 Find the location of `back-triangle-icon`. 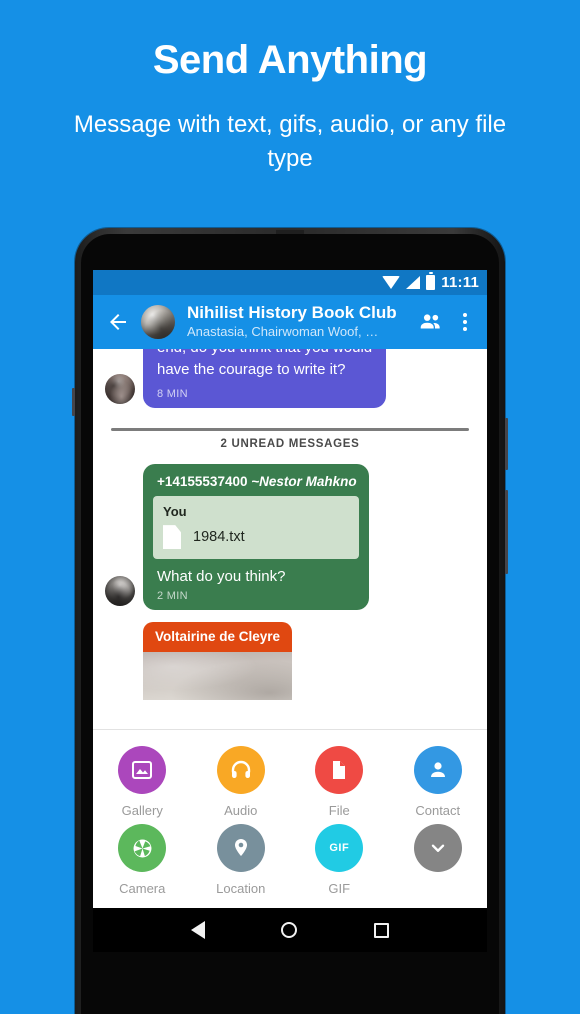

back-triangle-icon is located at coordinates (198, 930).